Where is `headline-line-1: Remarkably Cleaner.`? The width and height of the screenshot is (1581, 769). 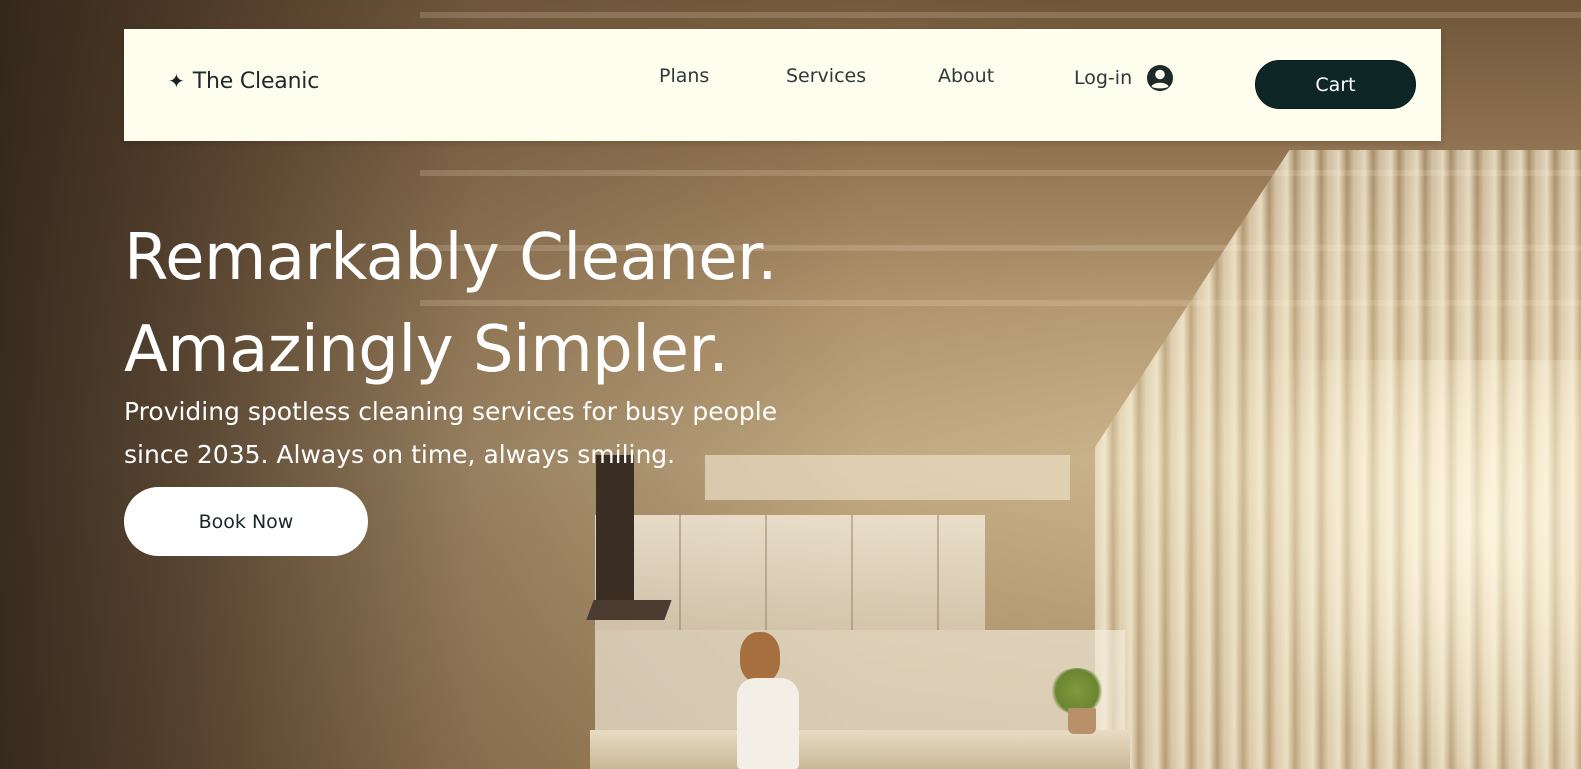
headline-line-1: Remarkably Cleaner. is located at coordinates (450, 258).